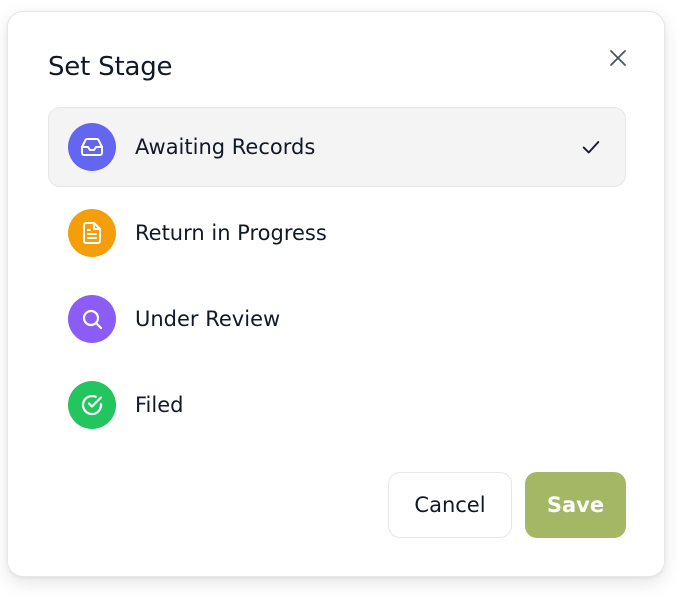 The height and width of the screenshot is (607, 685). What do you see at coordinates (337, 319) in the screenshot?
I see `stage-option-under-review: Under Review` at bounding box center [337, 319].